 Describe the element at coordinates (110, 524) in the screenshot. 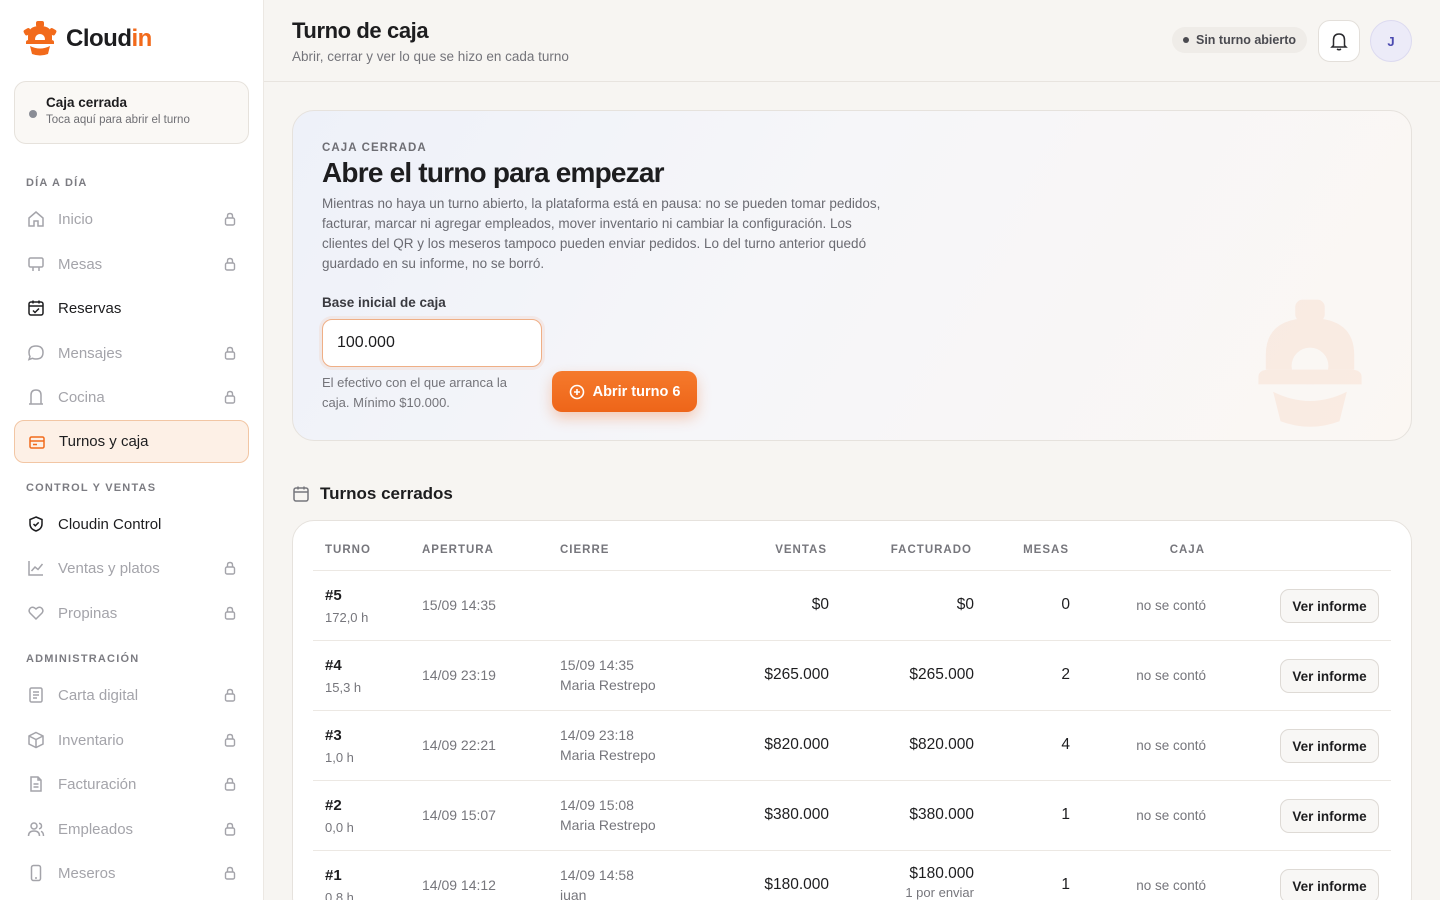

I see `sidebar-item-label: Cloudin Control` at that location.